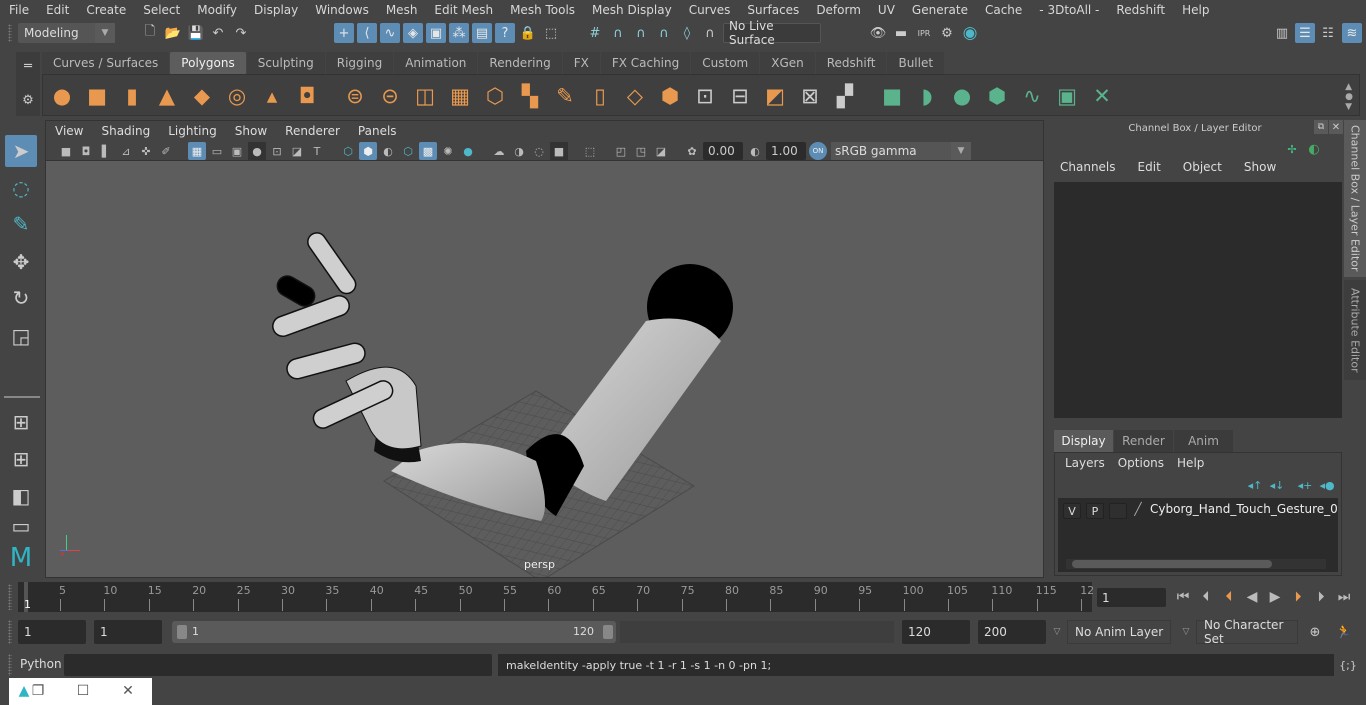 The image size is (1366, 705). What do you see at coordinates (21, 151) in the screenshot?
I see `select-tool-icon: ➤` at bounding box center [21, 151].